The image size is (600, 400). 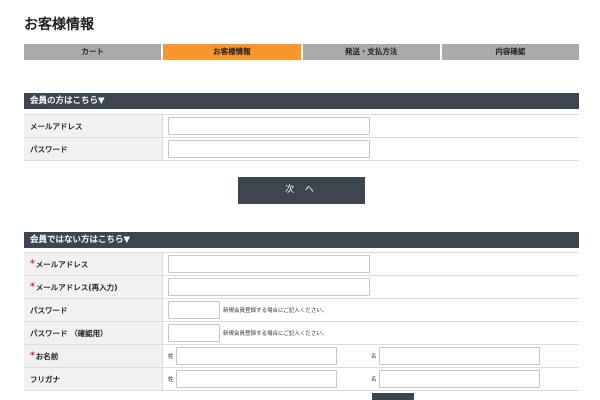 I want to click on first-name-group: 名, so click(x=455, y=356).